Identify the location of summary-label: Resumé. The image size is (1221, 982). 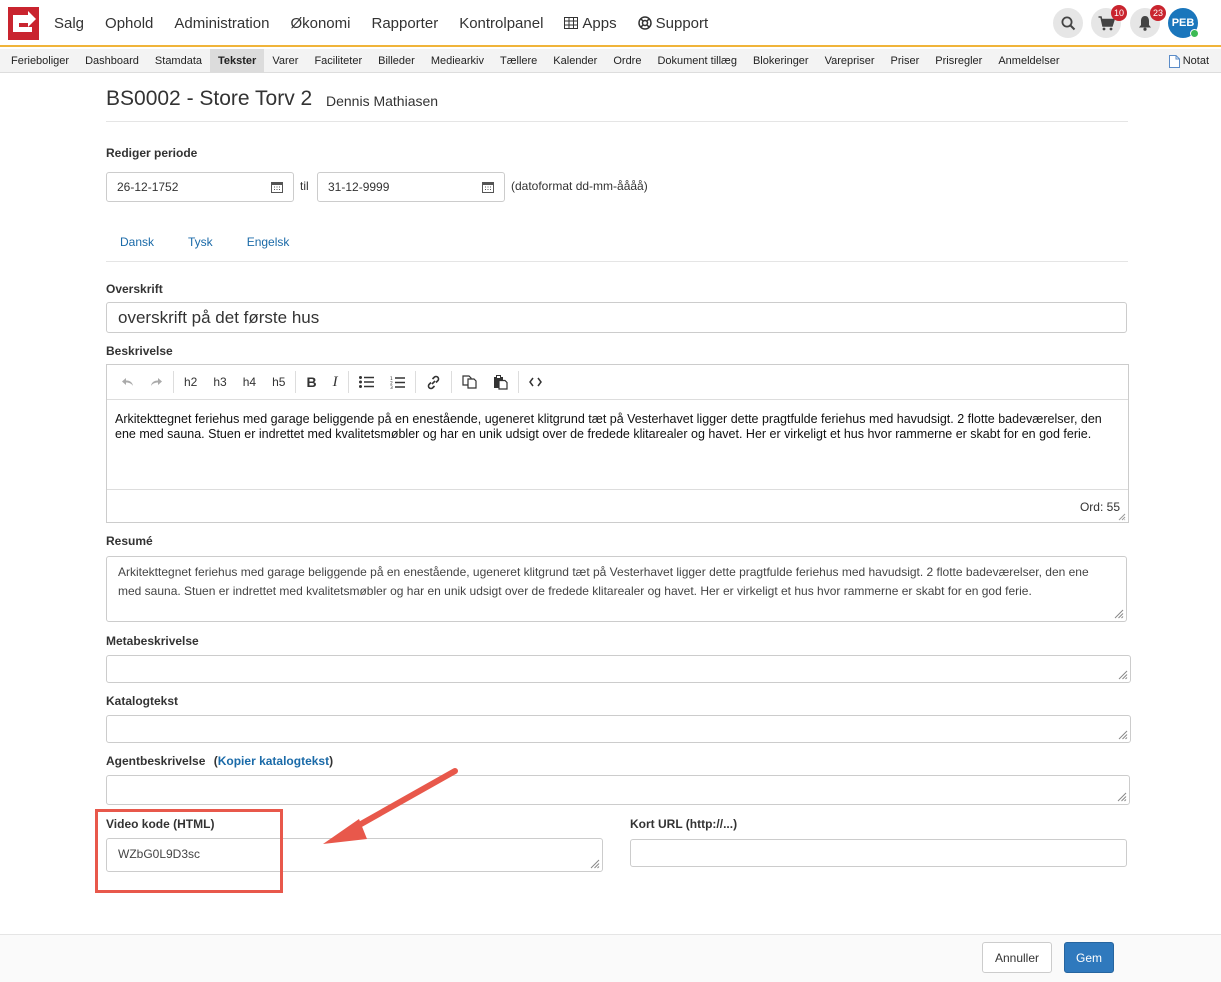
(129, 541).